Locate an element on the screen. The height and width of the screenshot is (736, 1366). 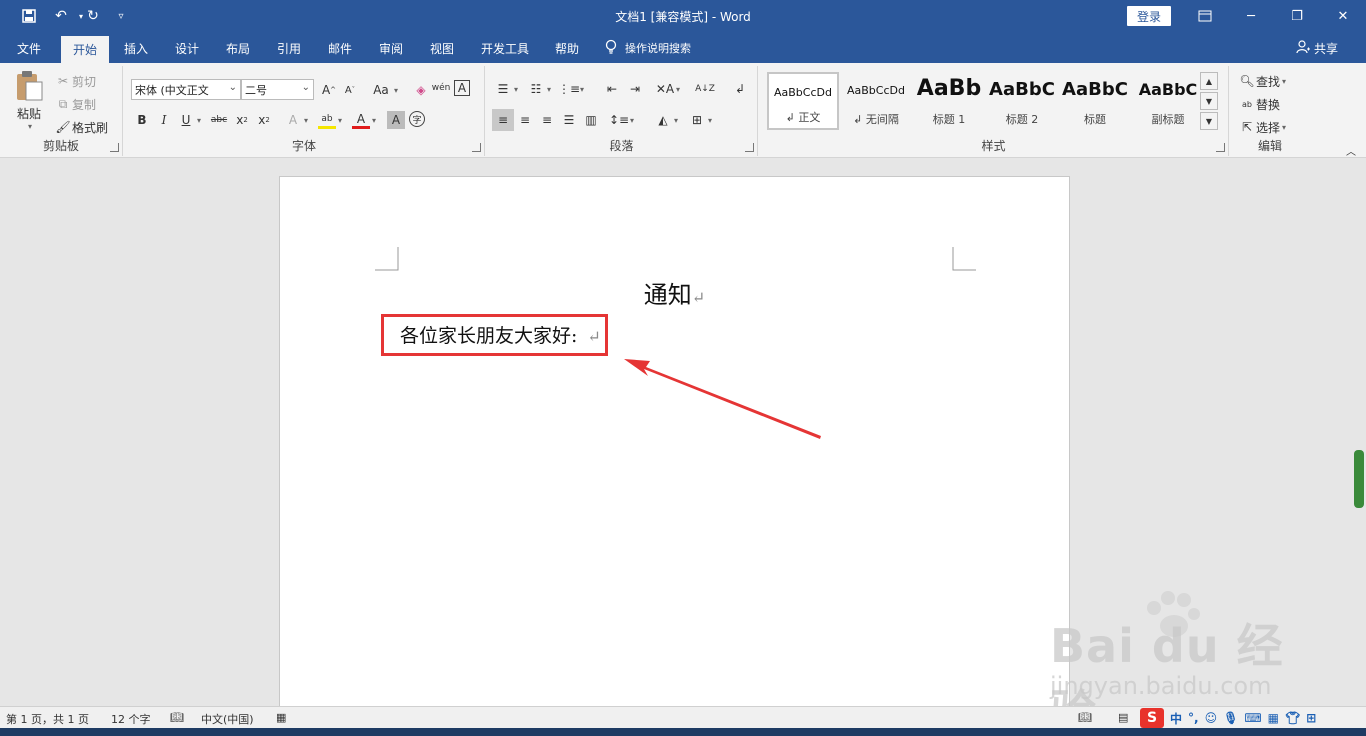
character-shading-button: A is located at coordinates (396, 120).